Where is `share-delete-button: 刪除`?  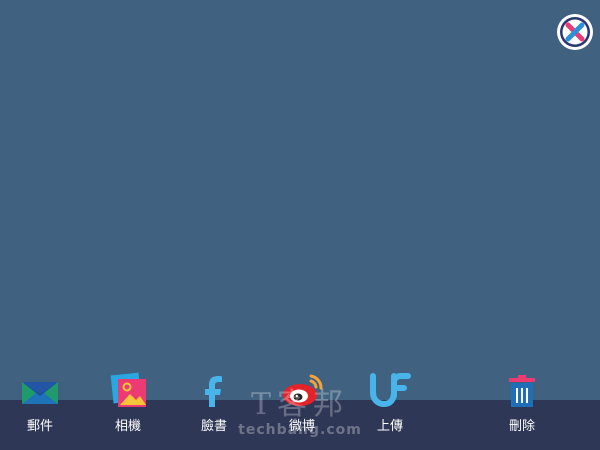
share-delete-button: 刪除 is located at coordinates (522, 404).